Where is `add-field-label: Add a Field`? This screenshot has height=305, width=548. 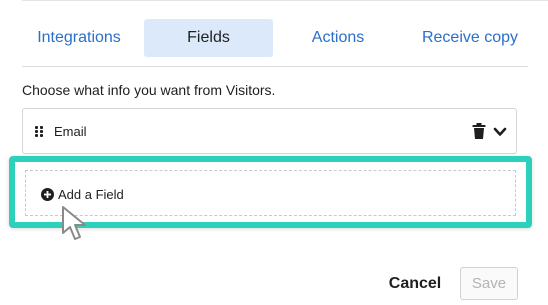
add-field-label: Add a Field is located at coordinates (91, 194).